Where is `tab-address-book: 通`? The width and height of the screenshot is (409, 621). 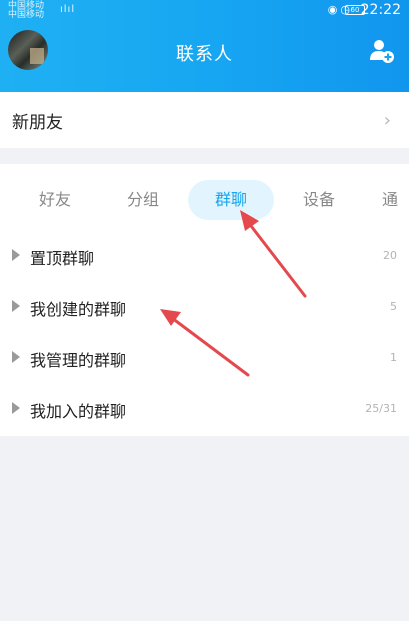 tab-address-book: 通 is located at coordinates (395, 200).